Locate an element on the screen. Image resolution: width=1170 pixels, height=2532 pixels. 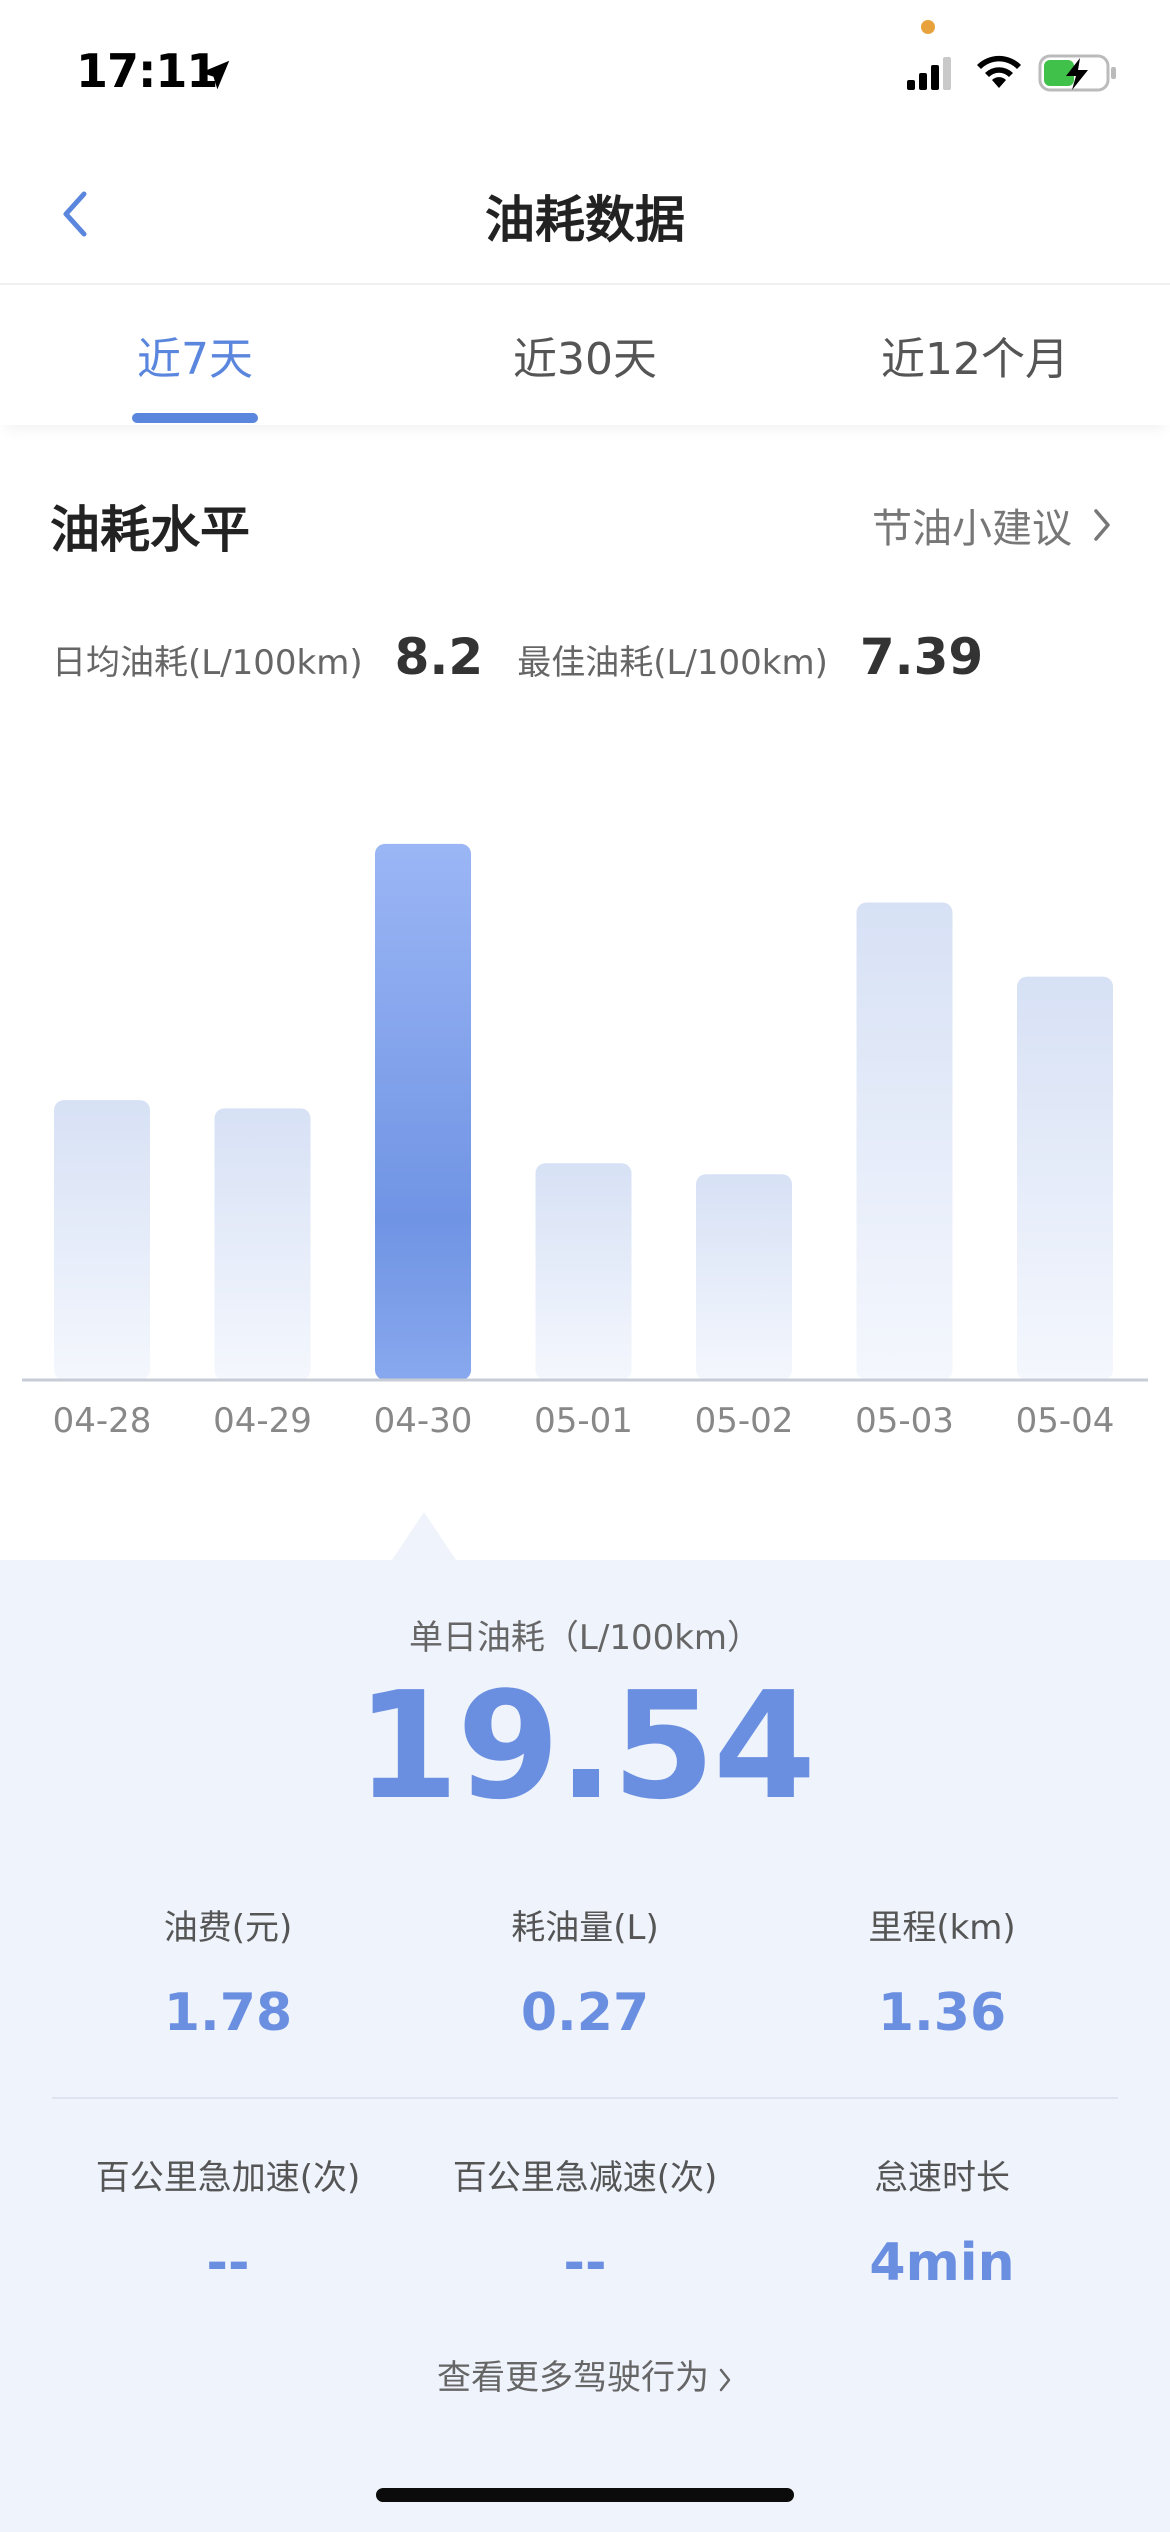
metric-label: 百公里急加速(次) is located at coordinates (228, 2178).